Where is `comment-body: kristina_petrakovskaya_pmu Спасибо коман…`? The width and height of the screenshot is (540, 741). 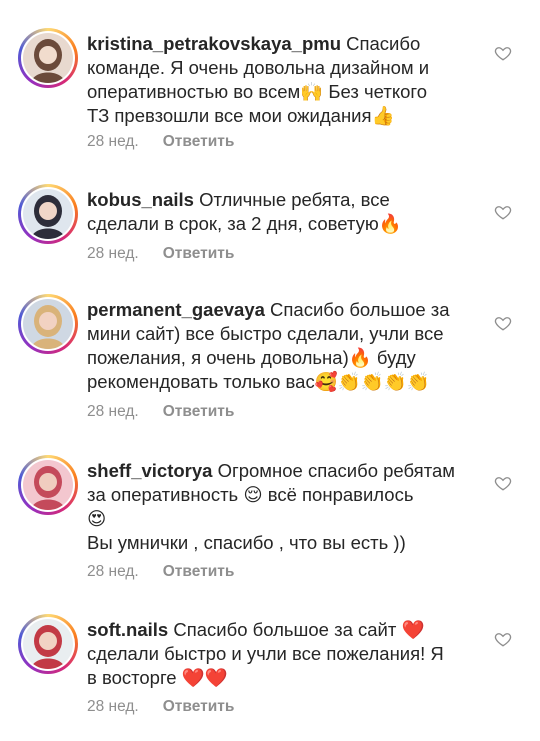 comment-body: kristina_petrakovskaya_pmu Спасибо коман… is located at coordinates (283, 80).